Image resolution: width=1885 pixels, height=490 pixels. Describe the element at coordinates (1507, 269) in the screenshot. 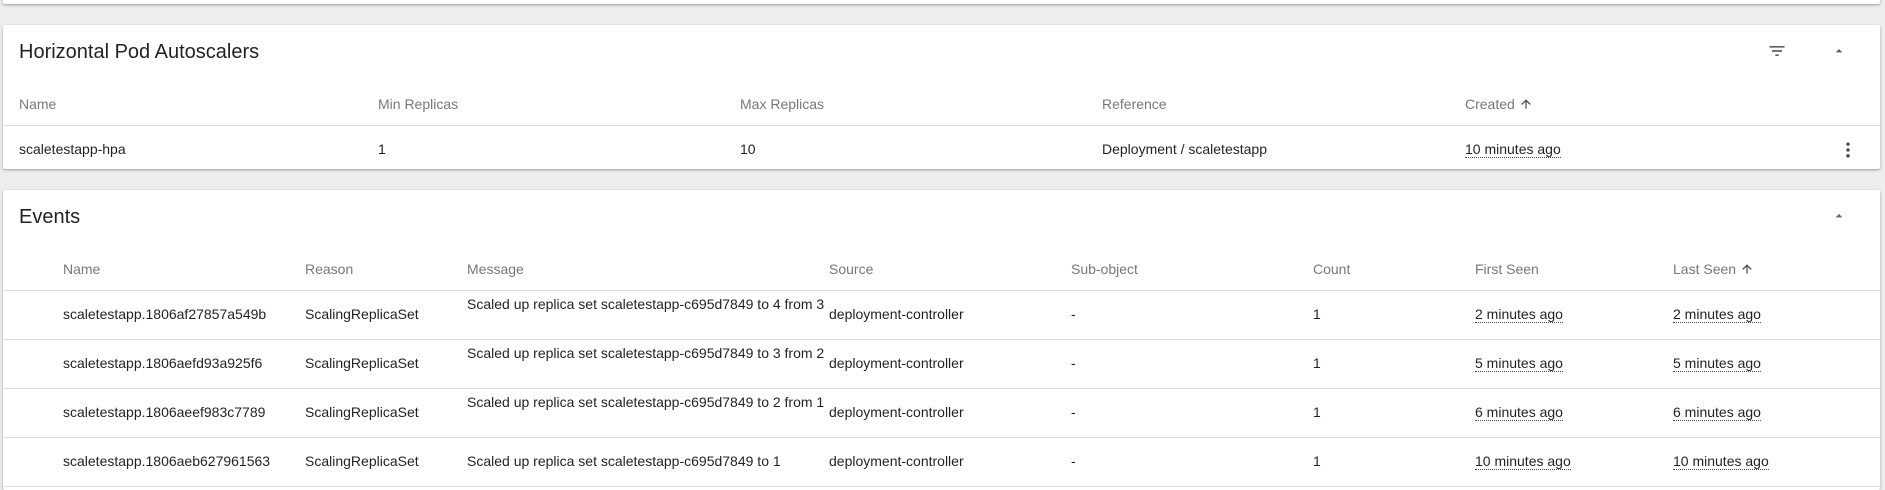

I see `col-first-seen: First Seen` at that location.